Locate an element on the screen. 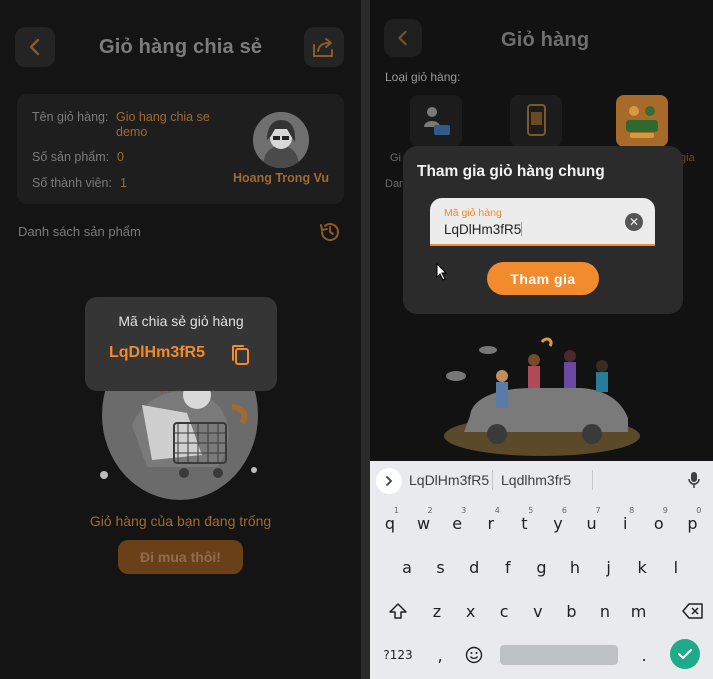 The height and width of the screenshot is (679, 713). key-hint: 8 is located at coordinates (632, 510).